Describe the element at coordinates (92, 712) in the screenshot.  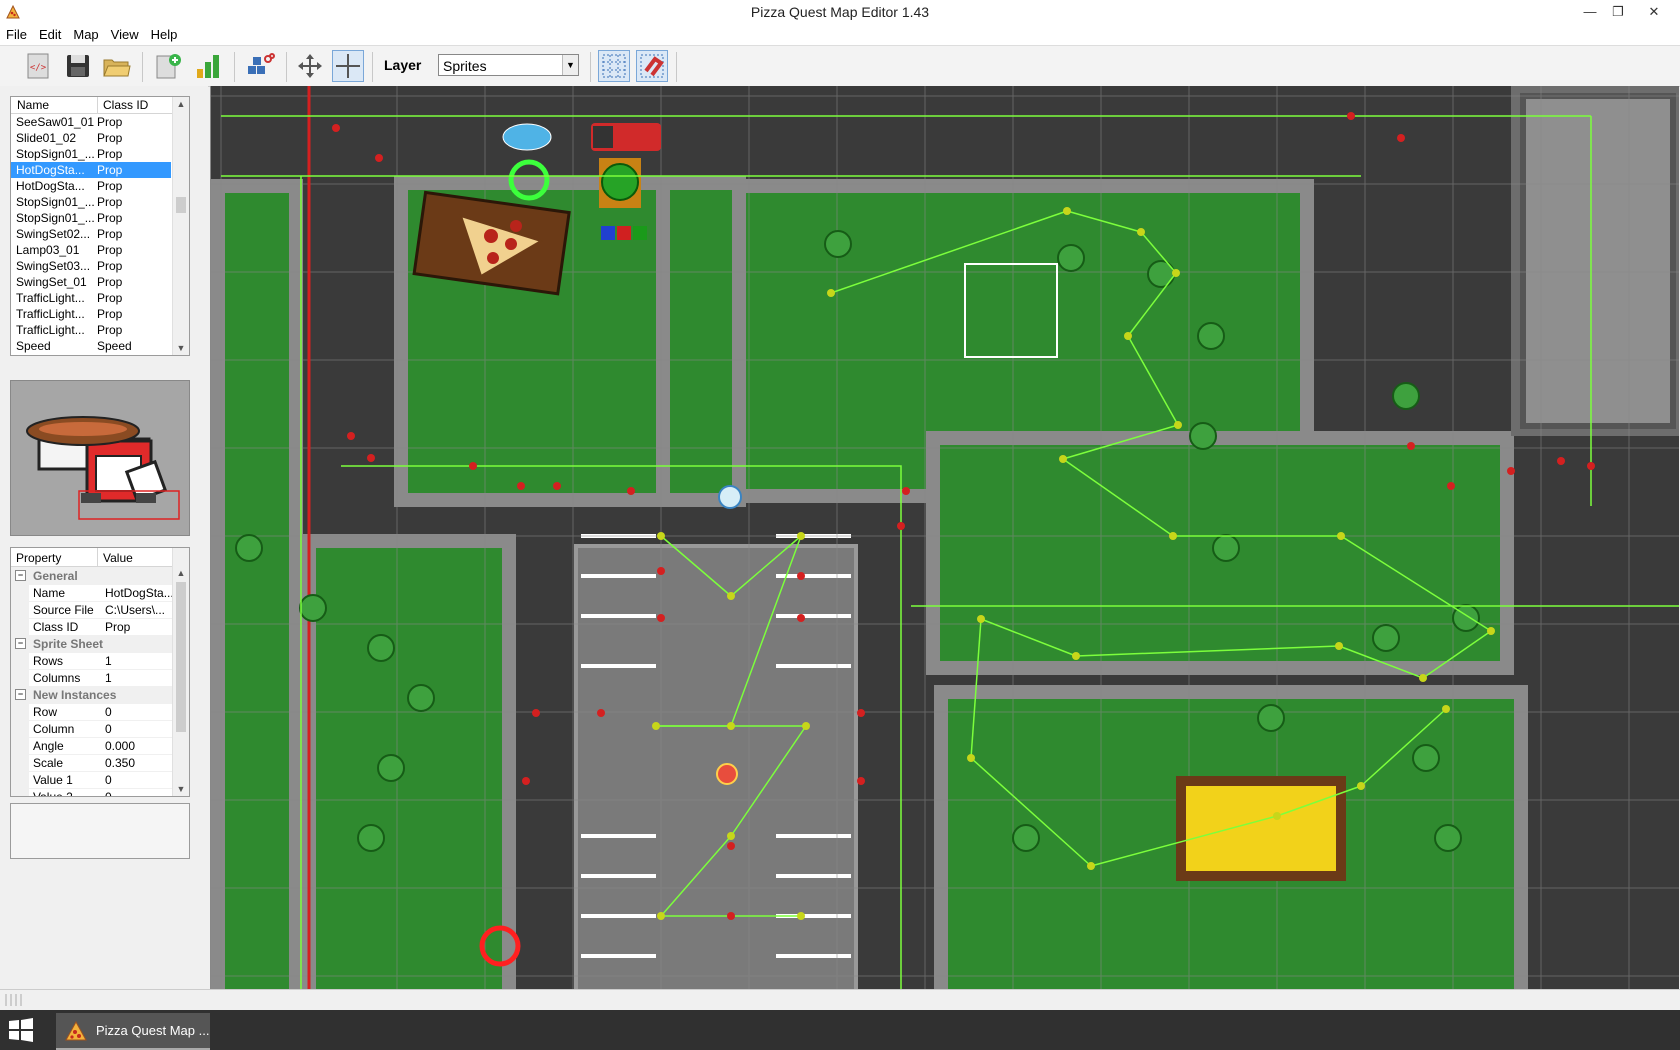
I see `property-row: Row 0` at that location.